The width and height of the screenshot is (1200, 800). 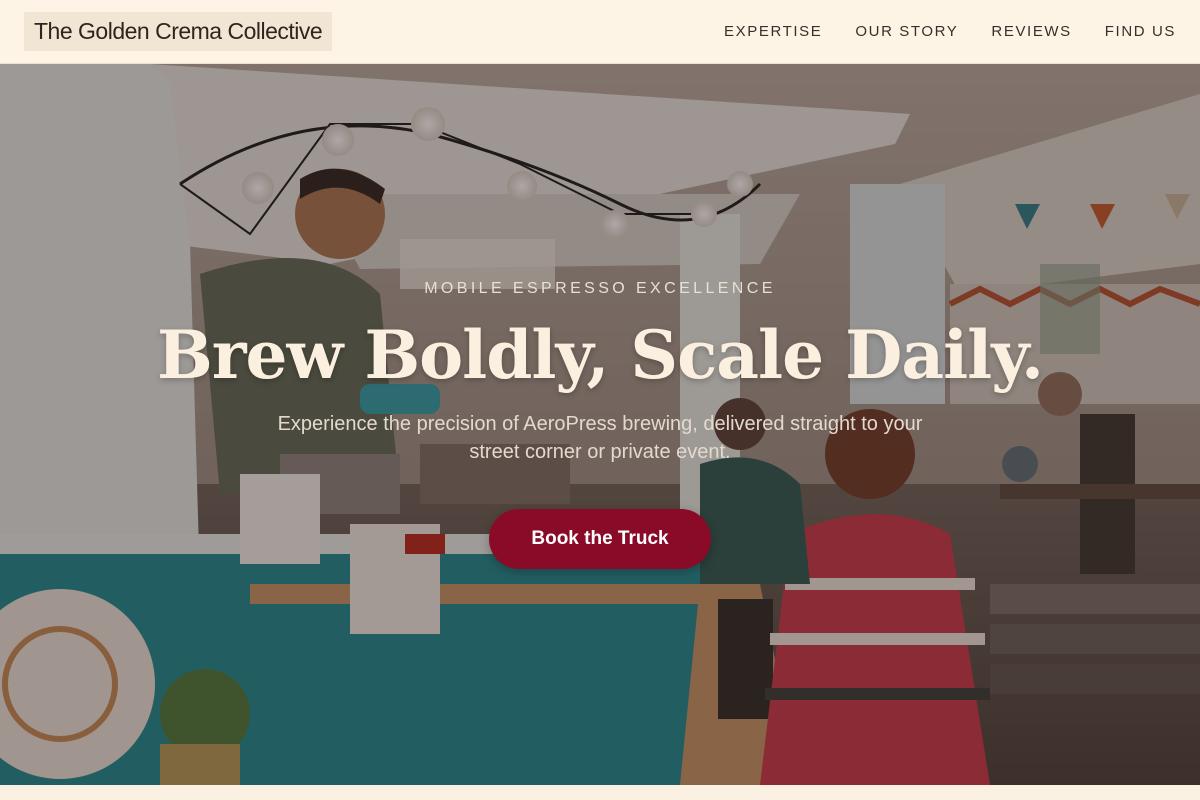 What do you see at coordinates (906, 31) in the screenshot?
I see `nav-link-our-story: OUR STORY` at bounding box center [906, 31].